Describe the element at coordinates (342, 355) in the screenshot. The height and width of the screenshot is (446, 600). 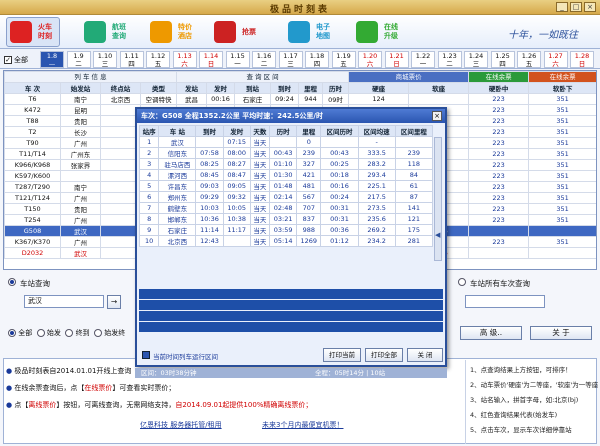
I see `print-current-button: 打印当前` at that location.